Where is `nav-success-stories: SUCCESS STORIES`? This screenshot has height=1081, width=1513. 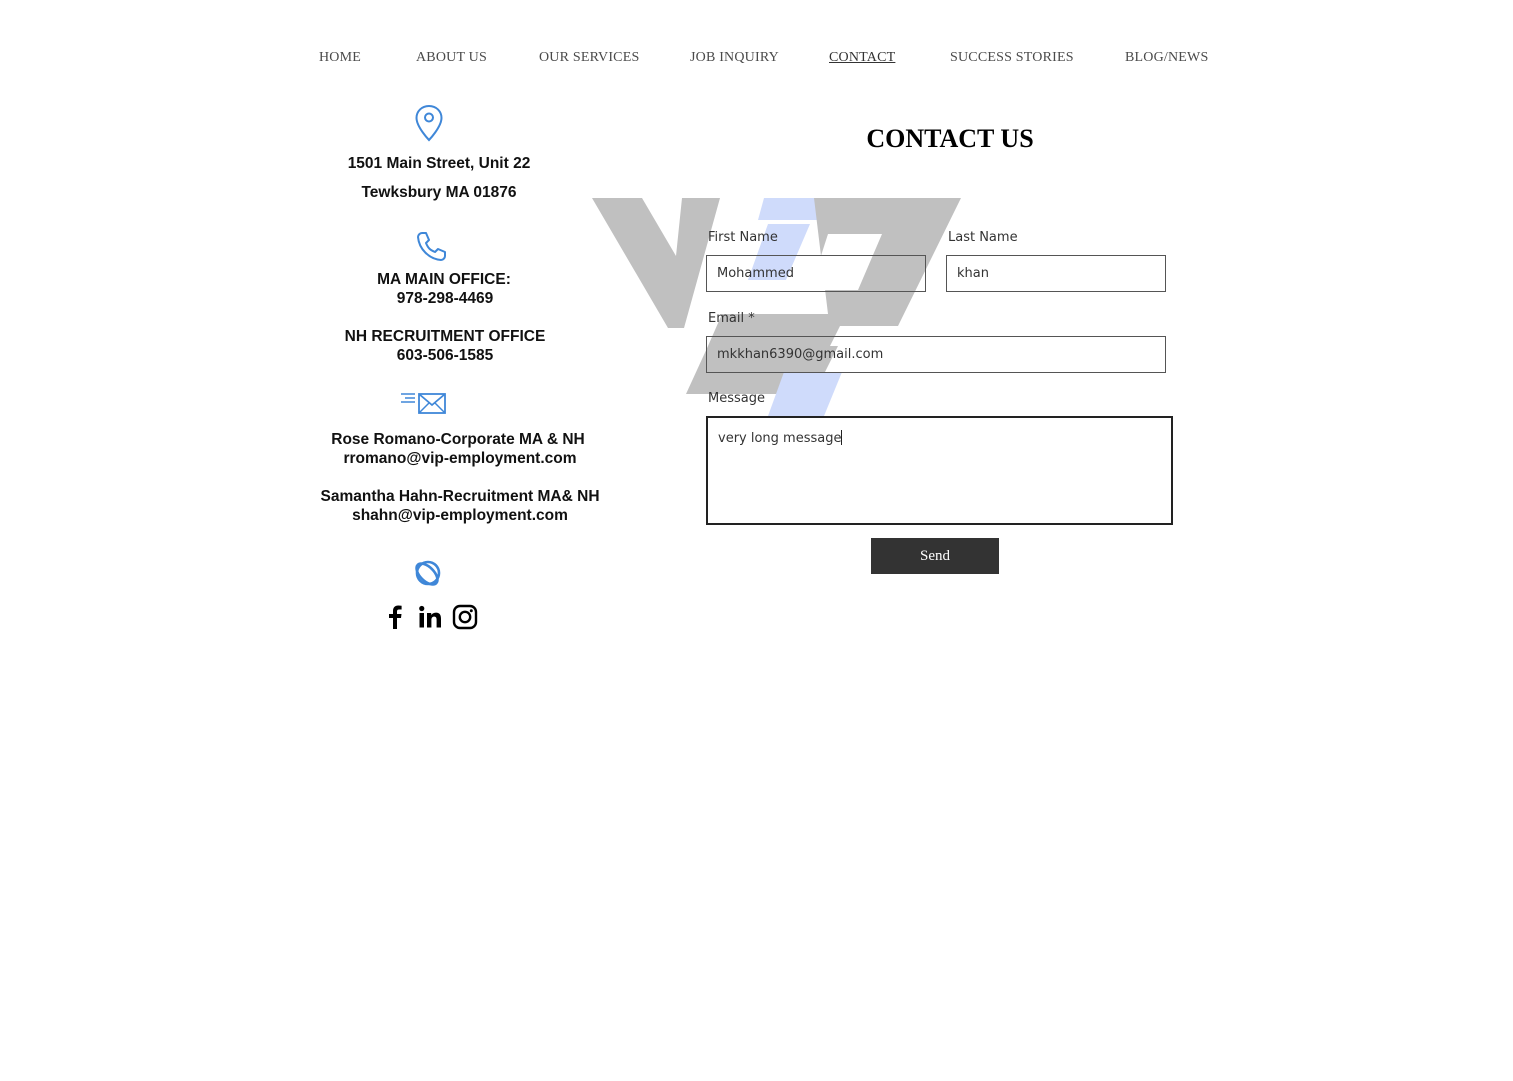
nav-success-stories: SUCCESS STORIES is located at coordinates (1012, 58).